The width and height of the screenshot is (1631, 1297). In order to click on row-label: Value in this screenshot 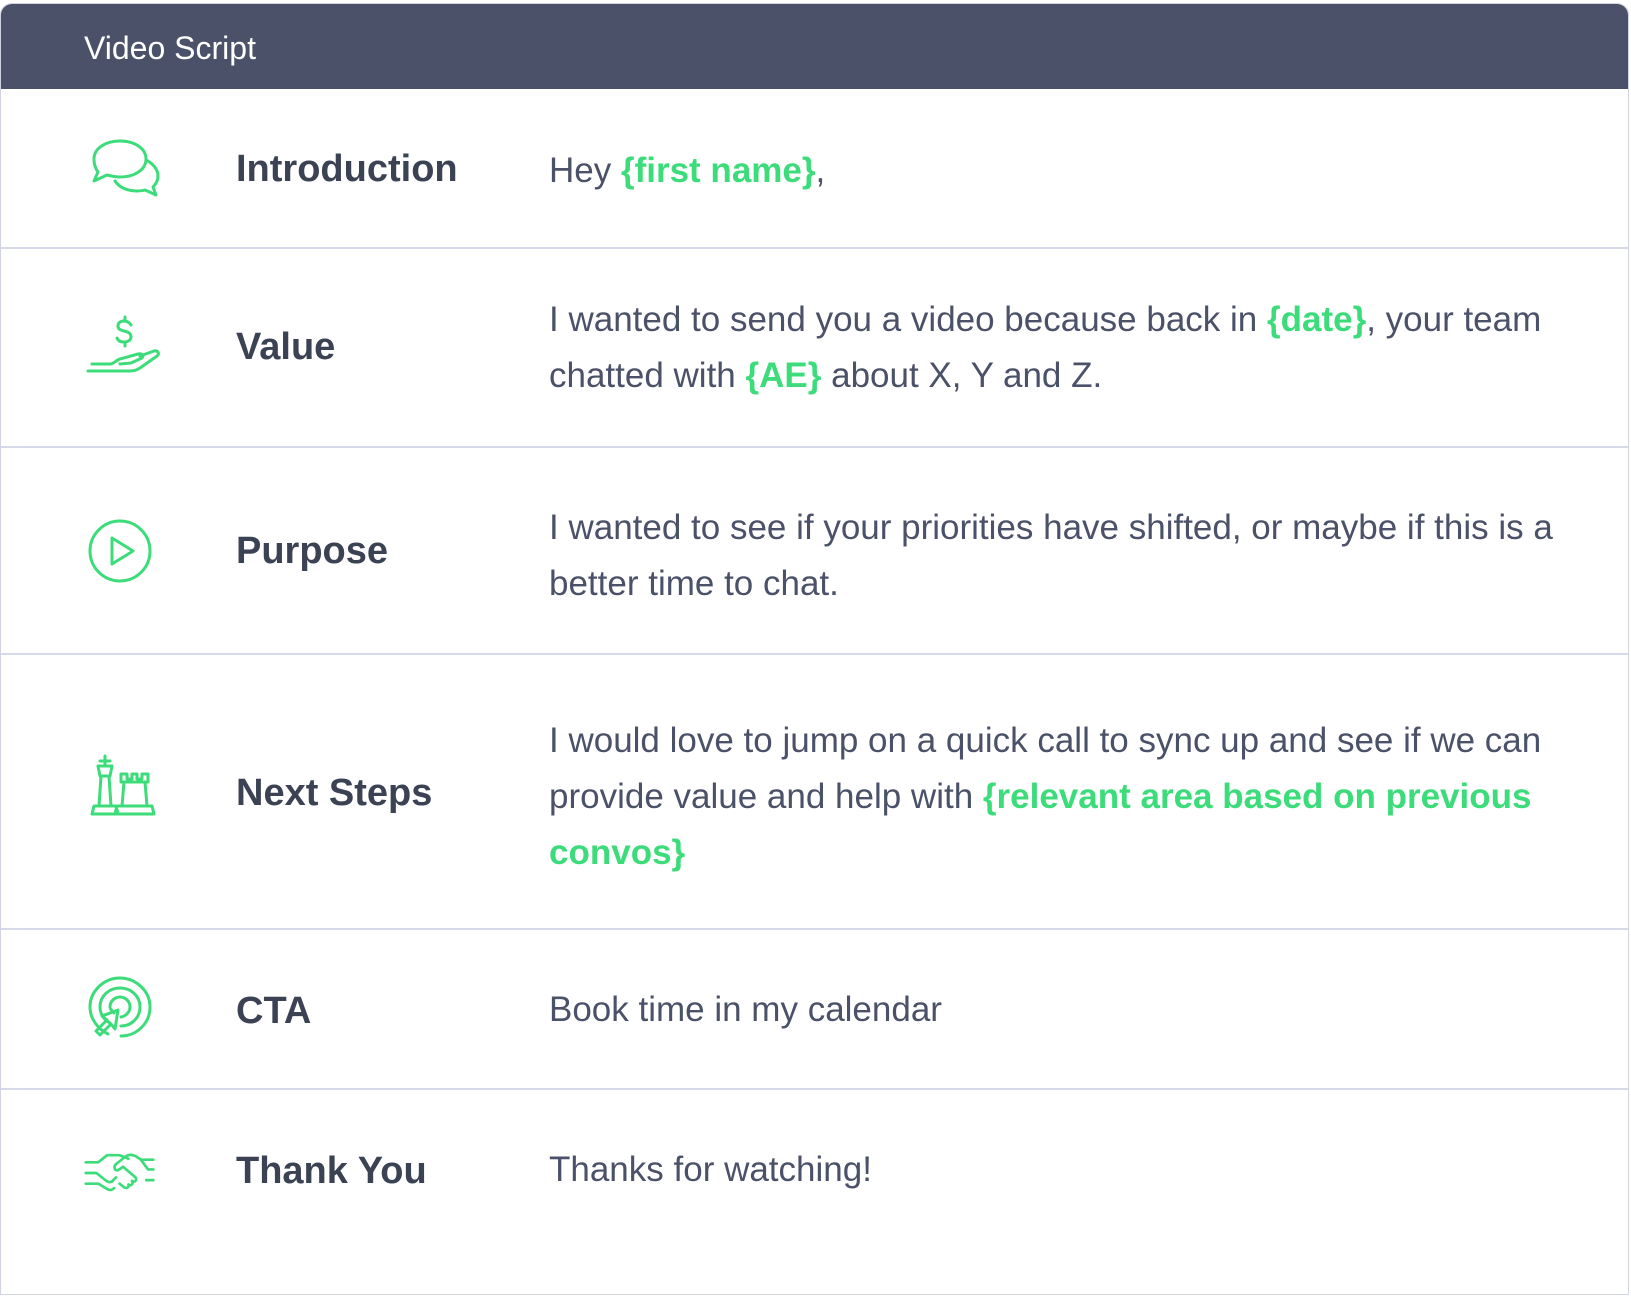, I will do `click(286, 347)`.